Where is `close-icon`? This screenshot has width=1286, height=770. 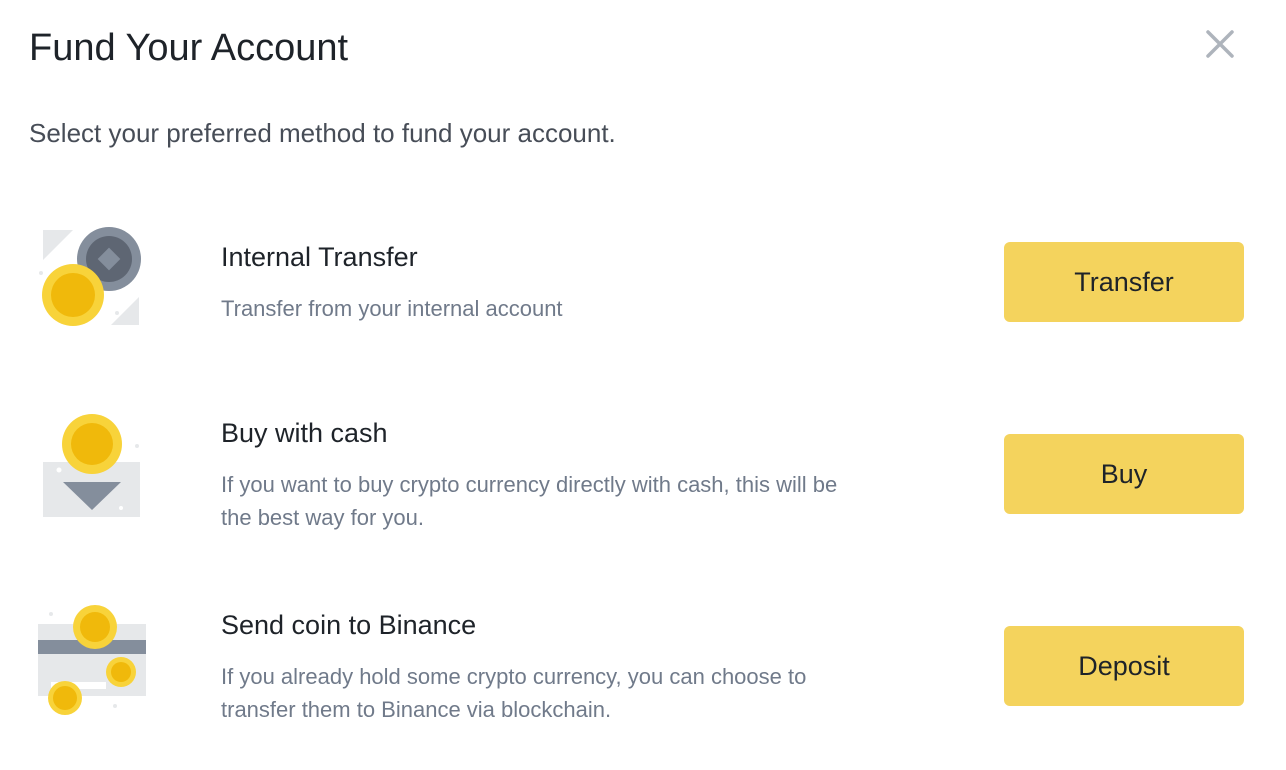
close-icon is located at coordinates (1220, 44).